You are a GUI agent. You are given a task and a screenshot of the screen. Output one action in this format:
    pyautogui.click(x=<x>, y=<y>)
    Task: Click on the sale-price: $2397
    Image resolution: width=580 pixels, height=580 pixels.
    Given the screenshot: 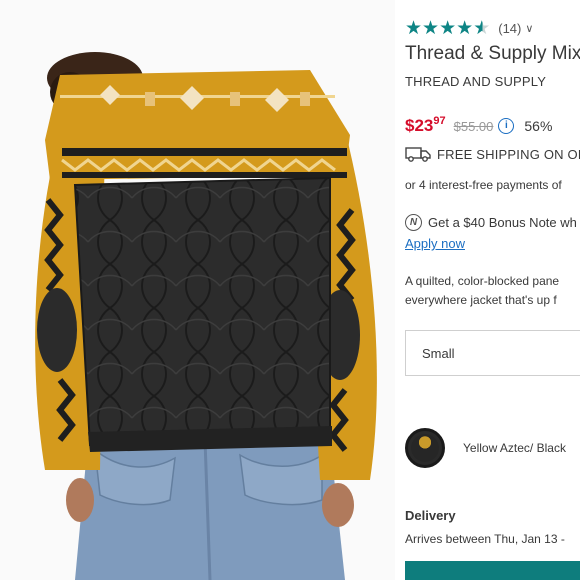 What is the action you would take?
    pyautogui.click(x=425, y=125)
    